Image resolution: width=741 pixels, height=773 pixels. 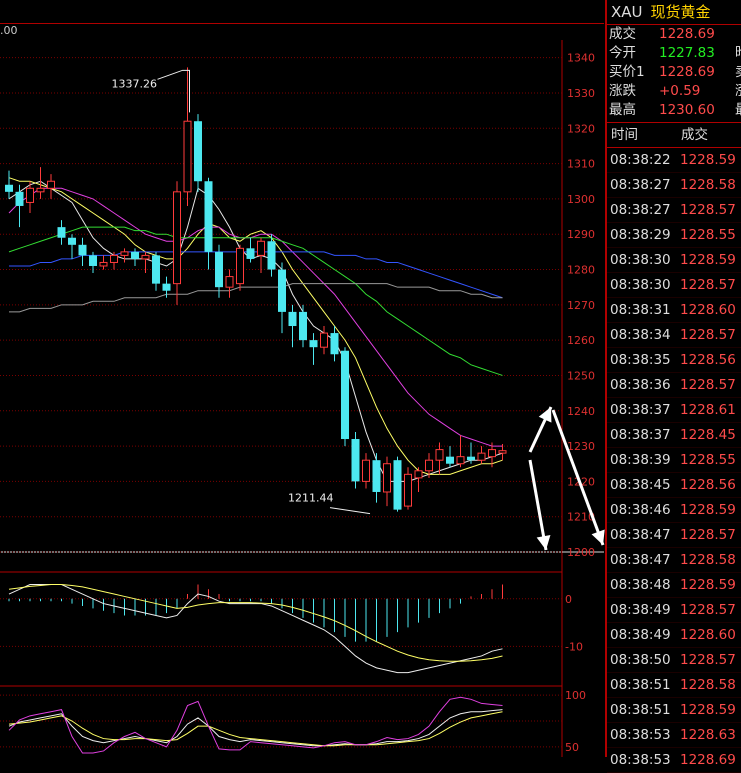 I want to click on annotation-leader, so click(x=173, y=91).